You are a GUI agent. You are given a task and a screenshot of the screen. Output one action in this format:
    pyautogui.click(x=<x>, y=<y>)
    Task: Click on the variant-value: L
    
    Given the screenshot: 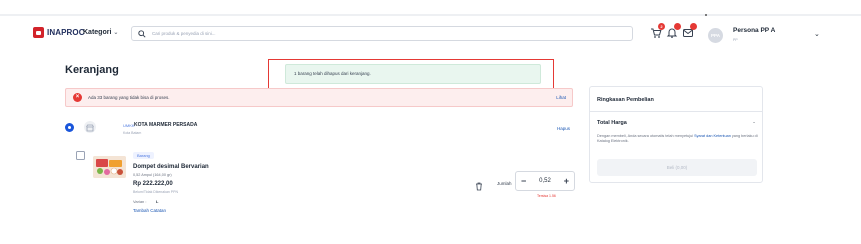 What is the action you would take?
    pyautogui.click(x=157, y=201)
    